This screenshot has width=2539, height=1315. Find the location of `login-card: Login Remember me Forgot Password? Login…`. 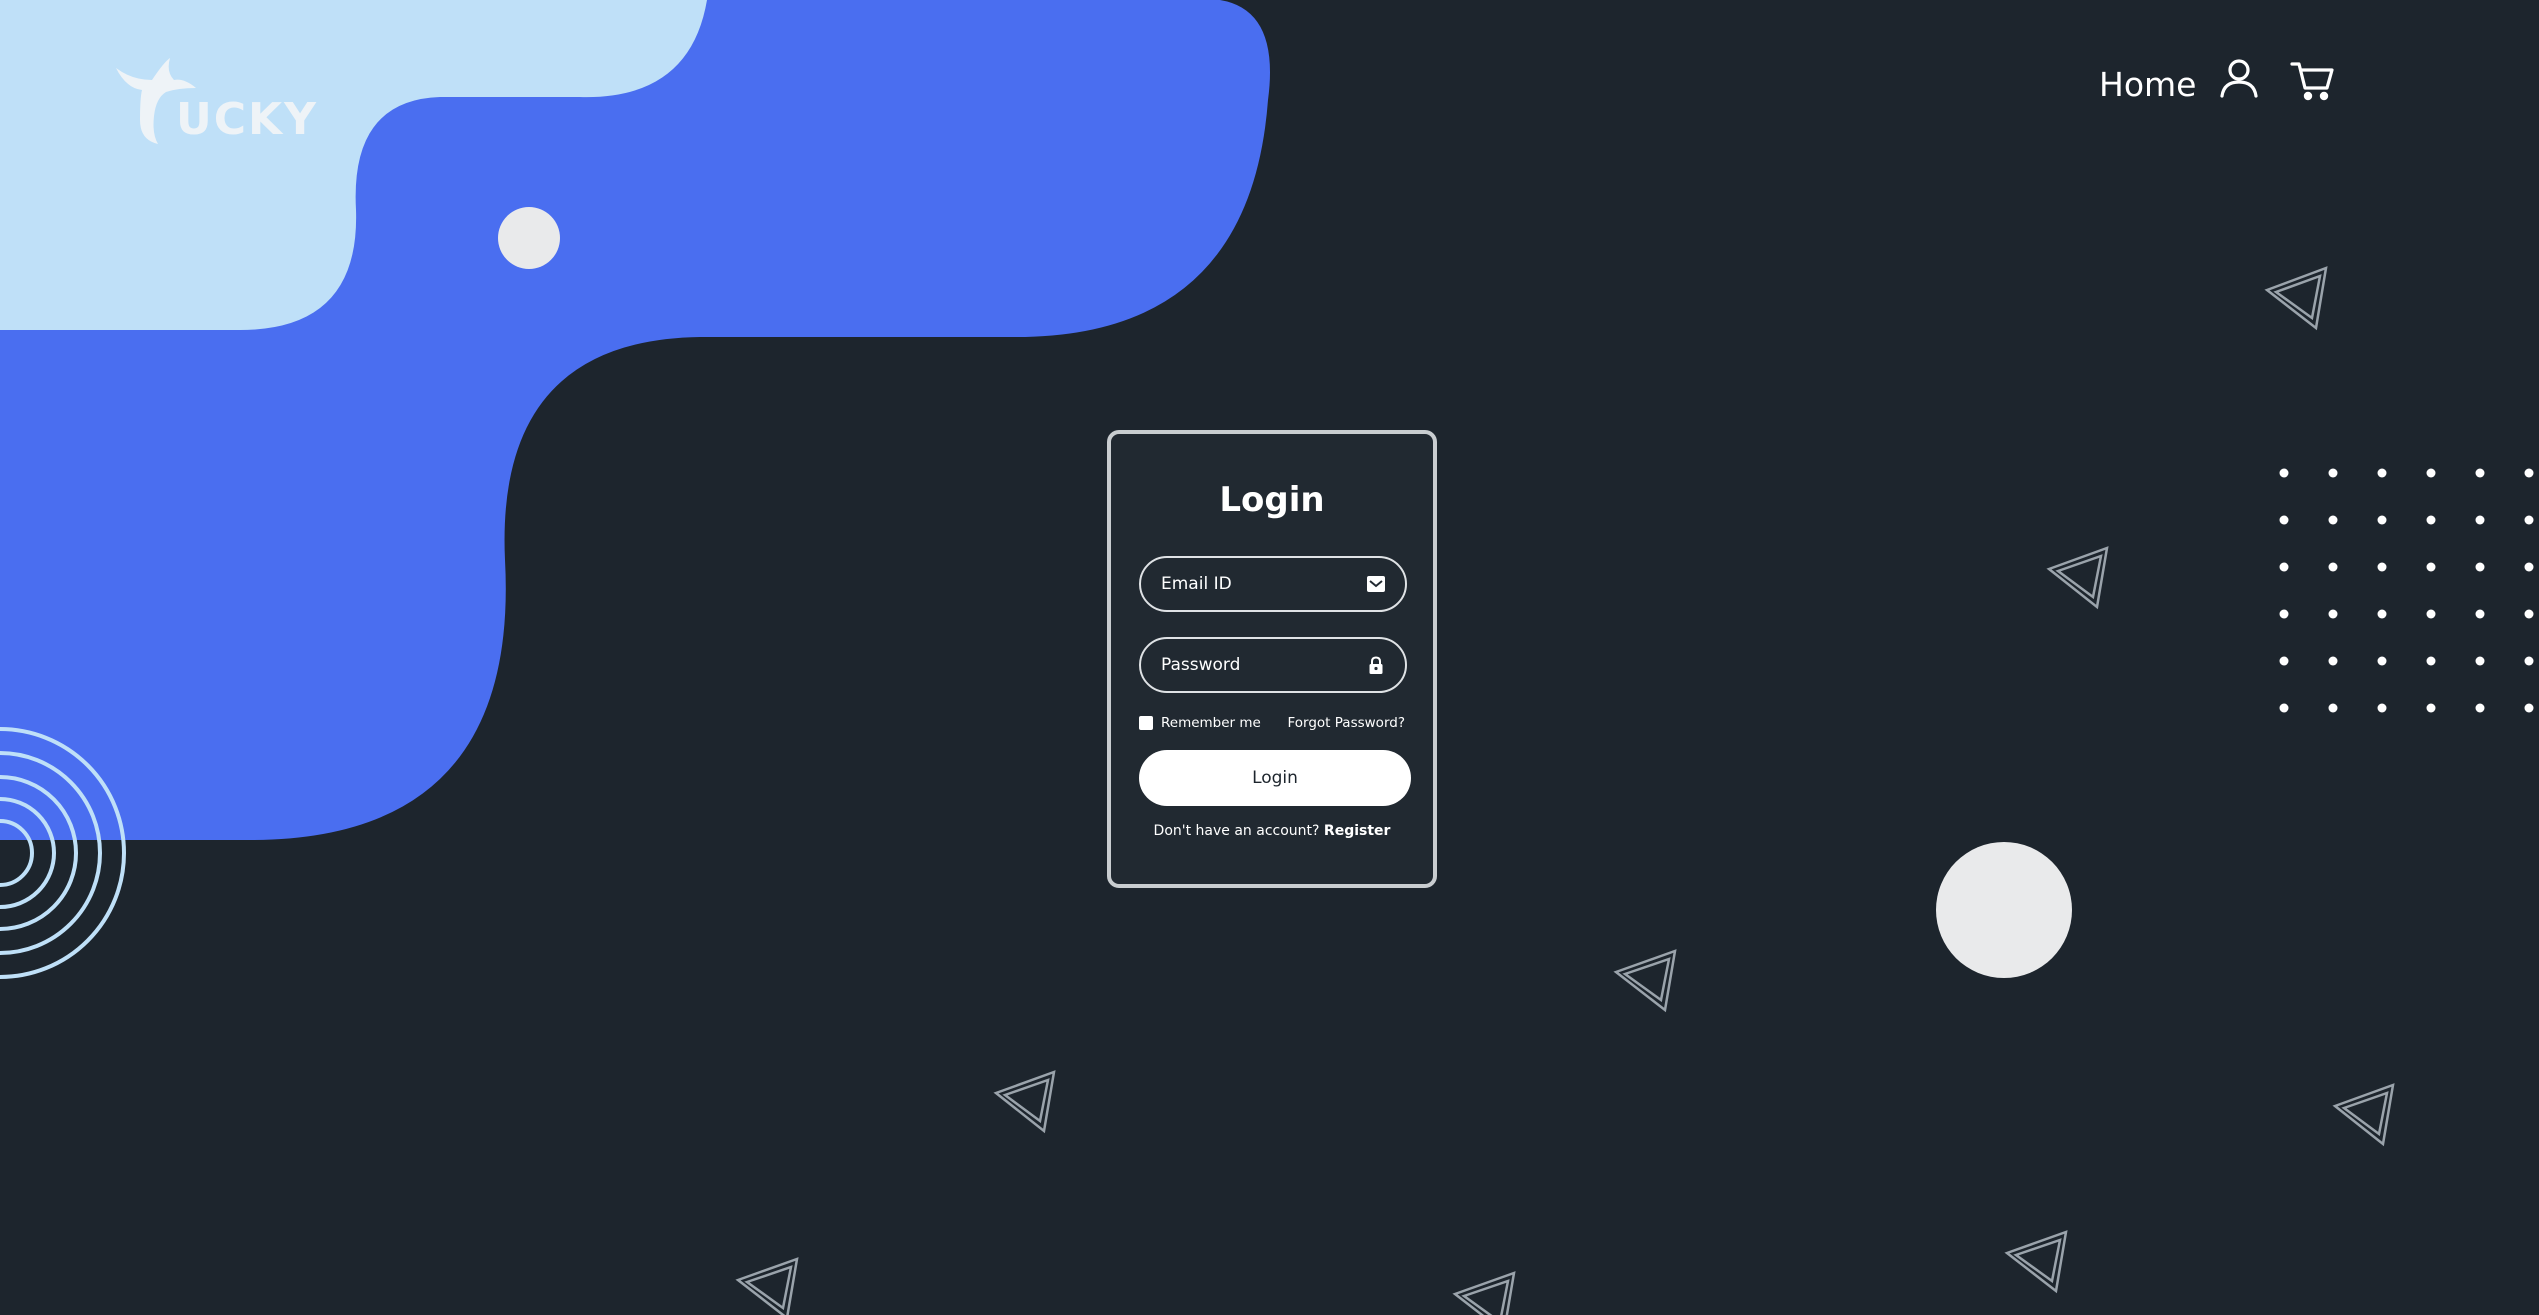

login-card: Login Remember me Forgot Password? Login… is located at coordinates (1272, 659).